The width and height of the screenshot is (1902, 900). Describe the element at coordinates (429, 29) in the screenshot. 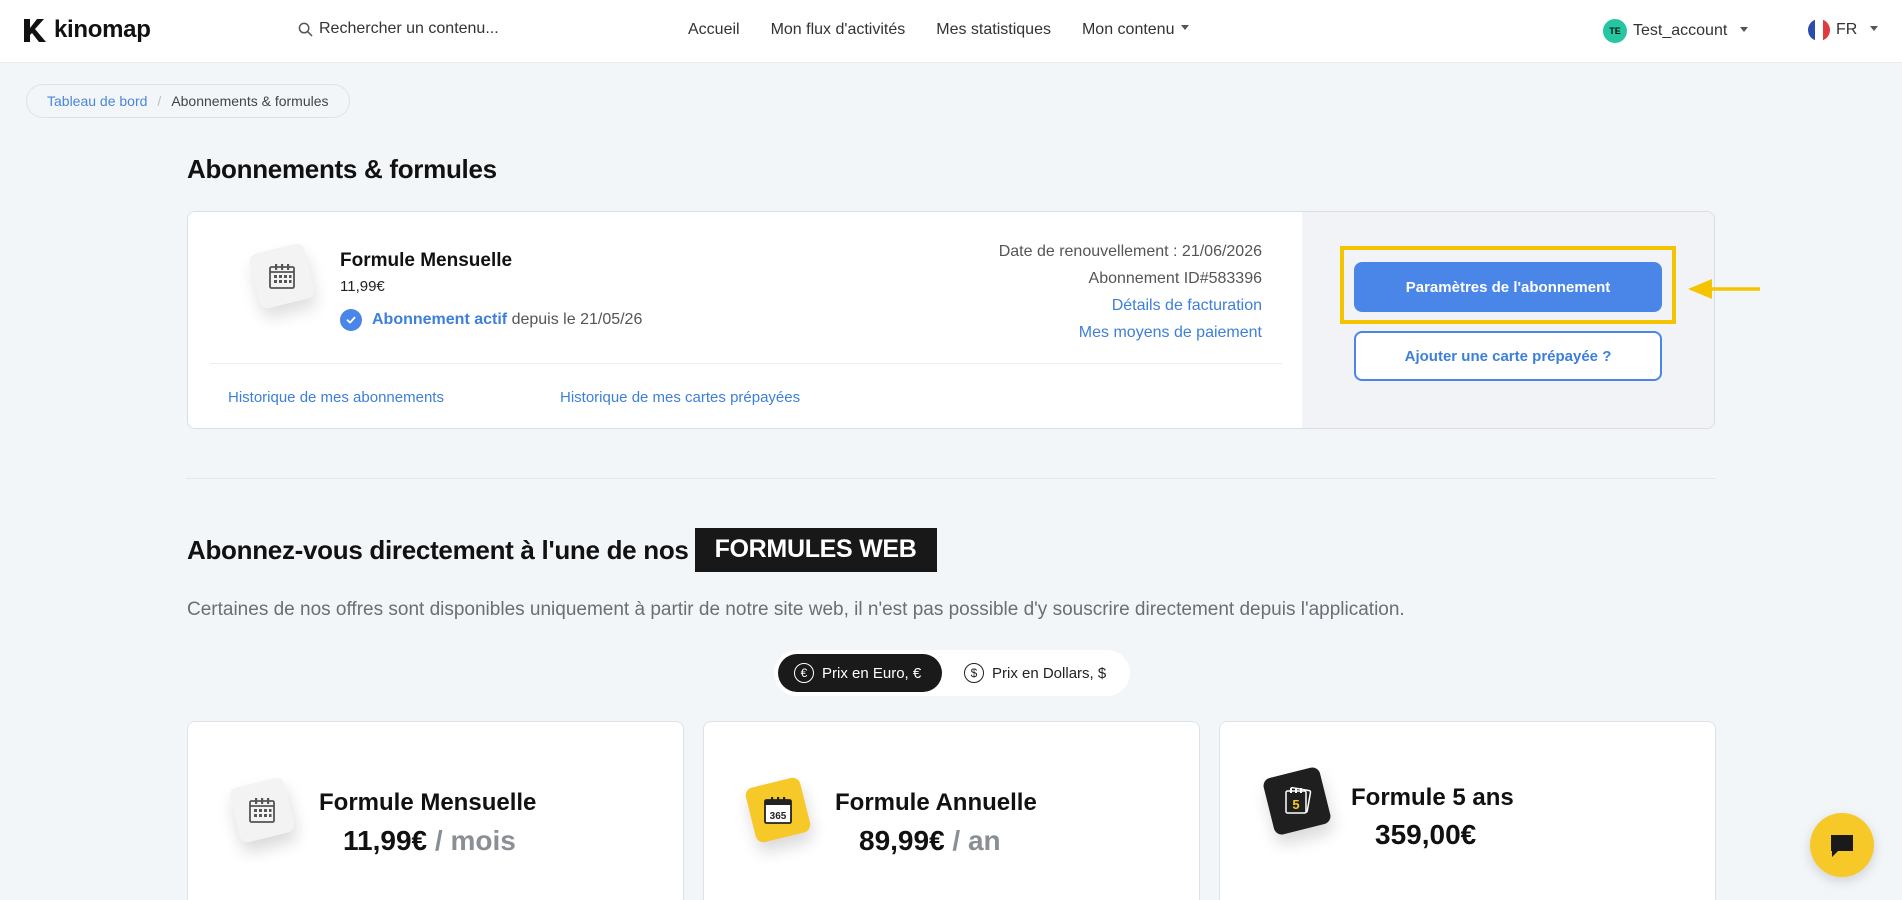

I see `search-input` at that location.